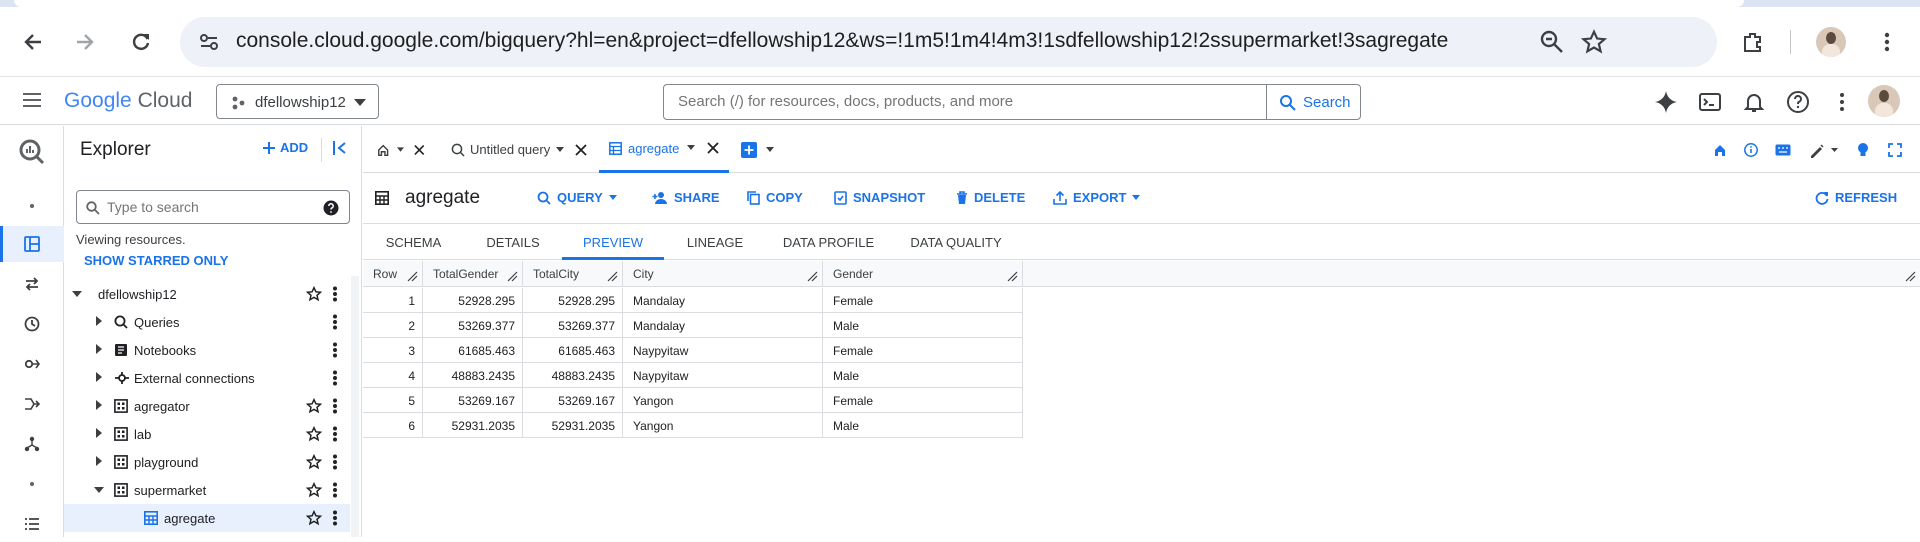  I want to click on row-number-cell: 3, so click(393, 350).